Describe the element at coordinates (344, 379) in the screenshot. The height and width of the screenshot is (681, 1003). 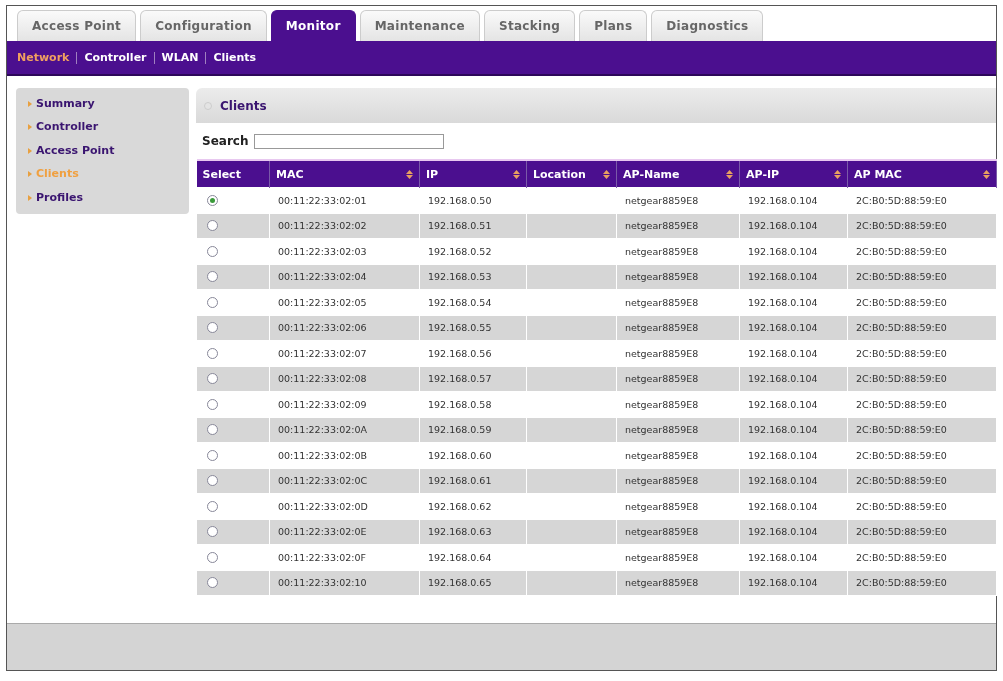
I see `table-cell: 00:11:22:33:02:08` at that location.